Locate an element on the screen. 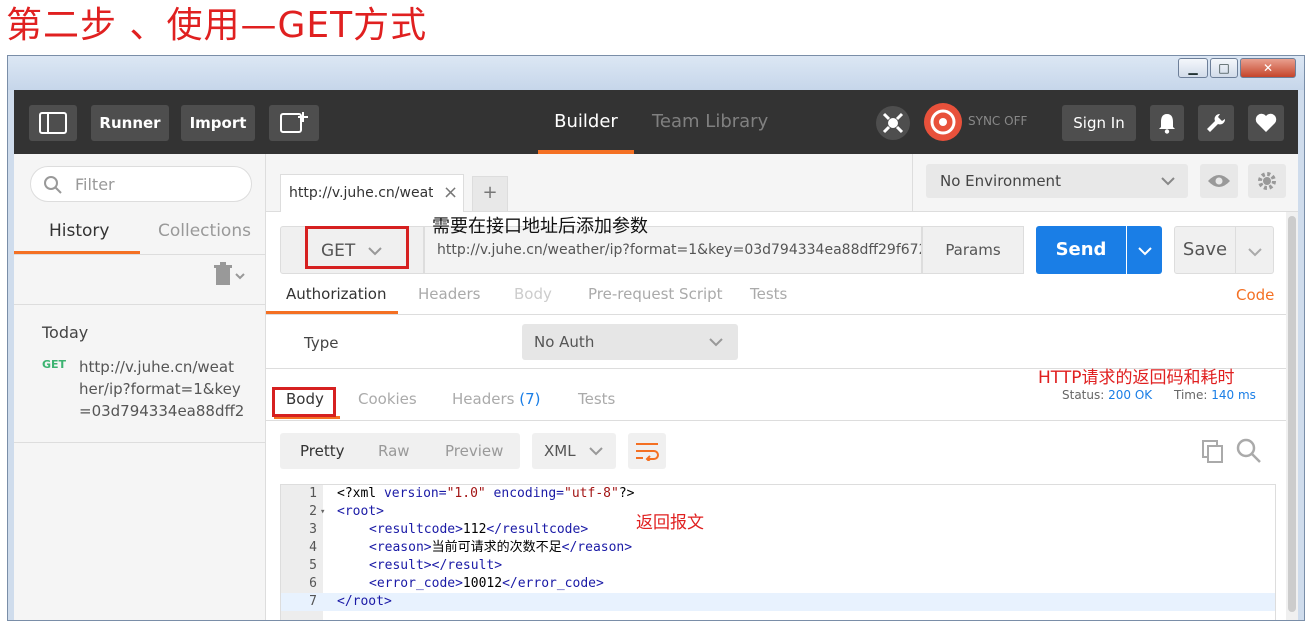 Image resolution: width=1312 pixels, height=624 pixels. close-window-button: ✕ is located at coordinates (1268, 68).